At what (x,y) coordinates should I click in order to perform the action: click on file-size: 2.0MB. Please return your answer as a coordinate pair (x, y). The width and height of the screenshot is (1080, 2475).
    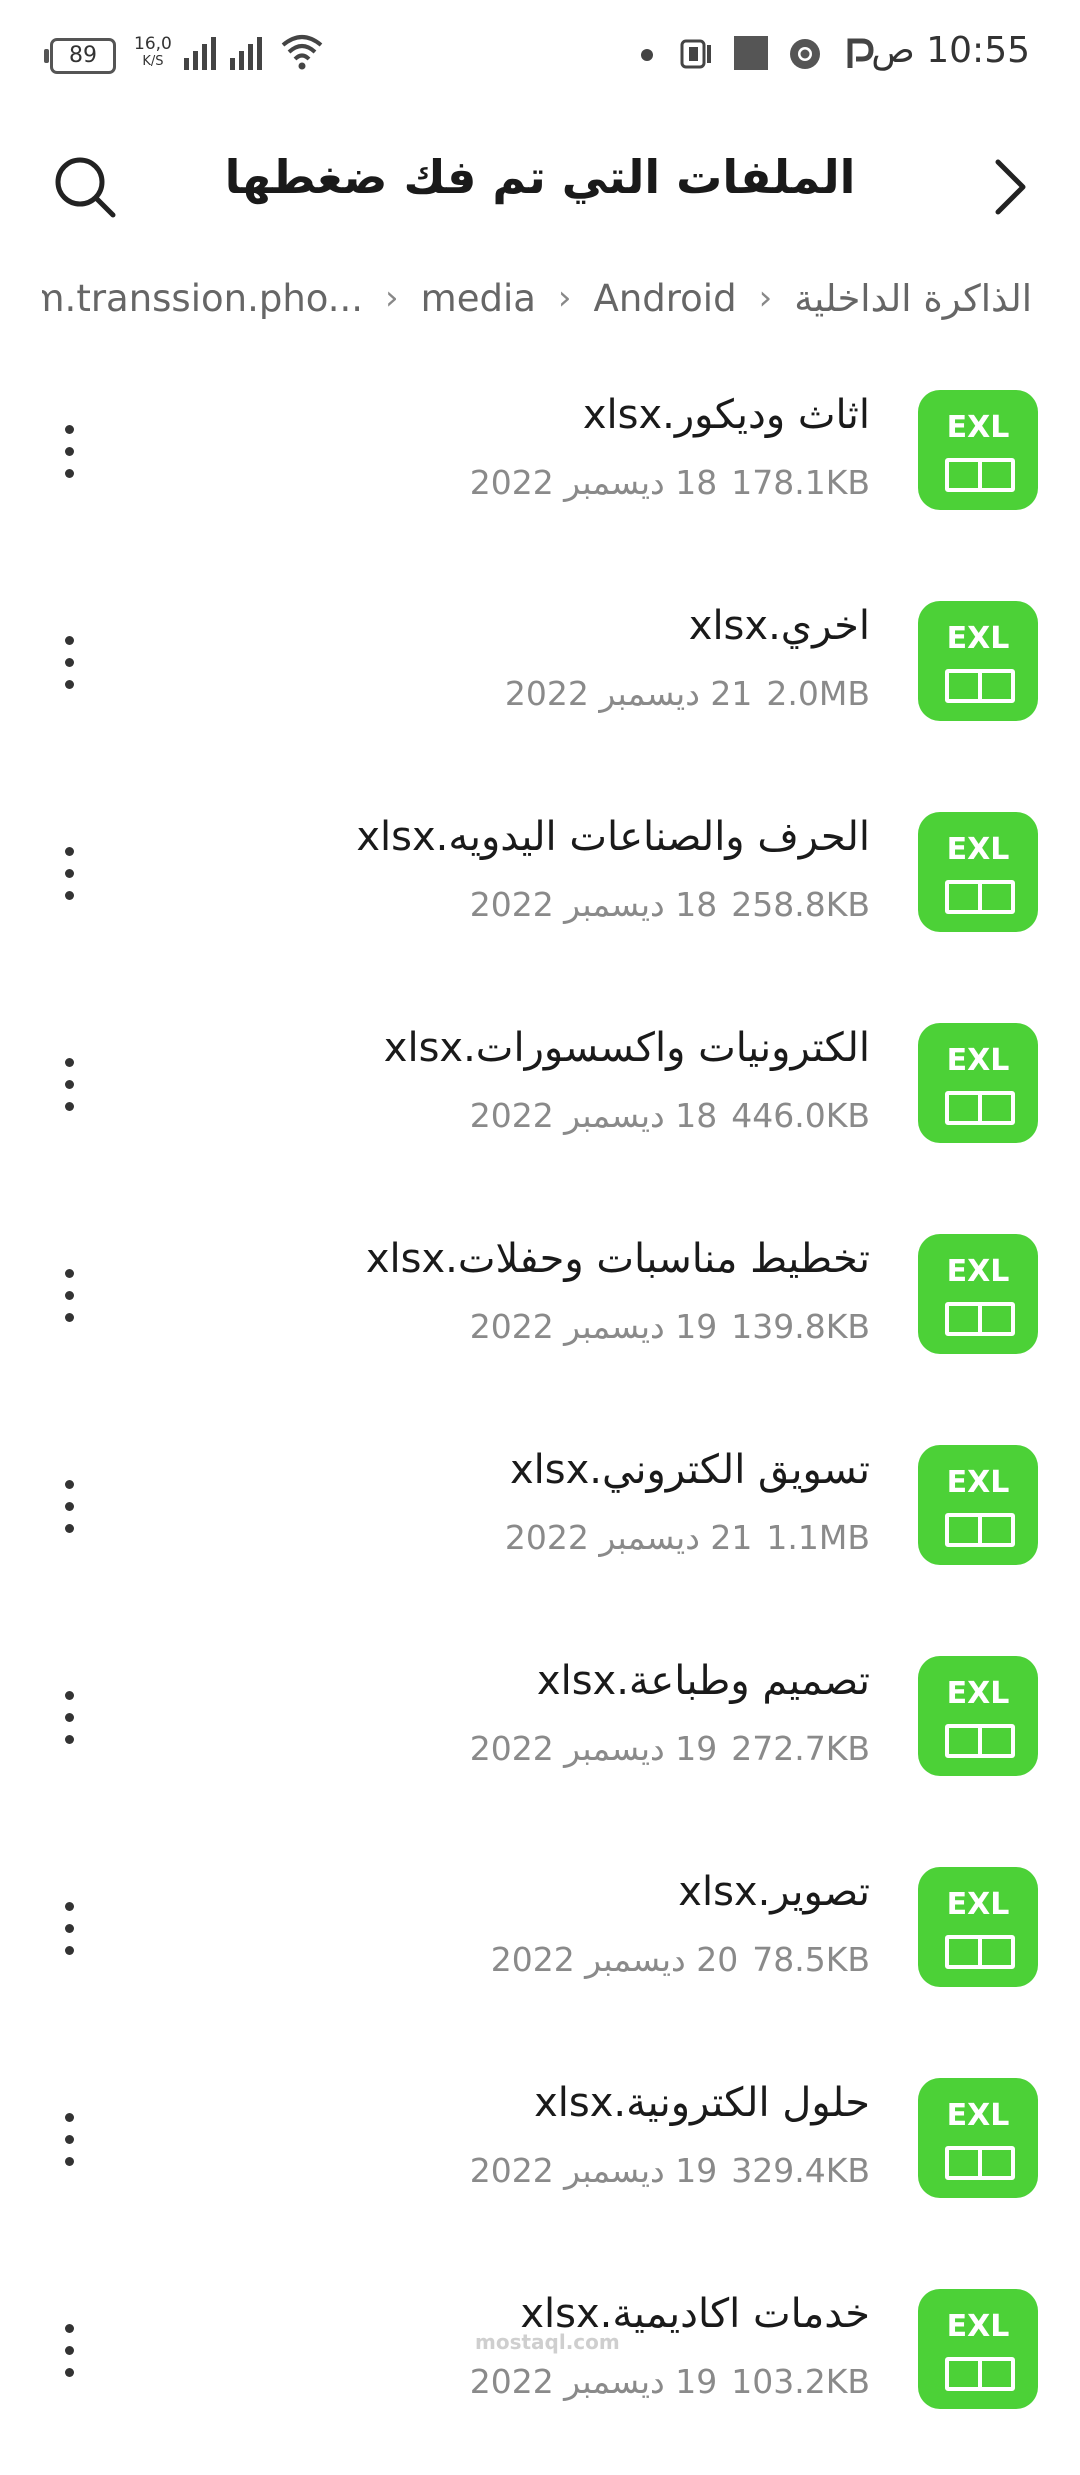
    Looking at the image, I should click on (818, 693).